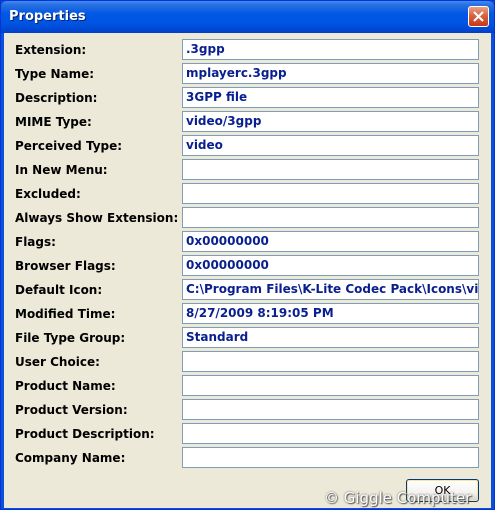 This screenshot has height=510, width=495. I want to click on property-row: MIME Type: video/3gpp, so click(247, 123).